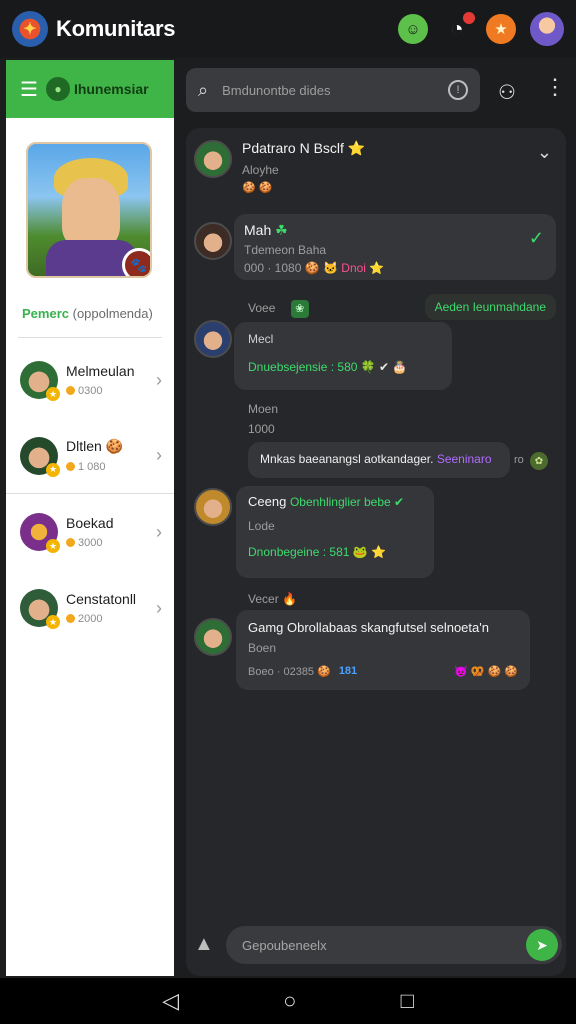  What do you see at coordinates (555, 87) in the screenshot?
I see `more-icon: ⋮` at bounding box center [555, 87].